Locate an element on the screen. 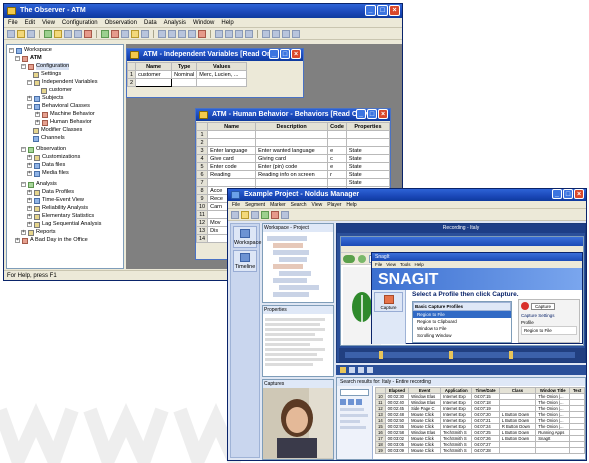 The image size is (589, 463). delete-icon is located at coordinates (275, 215).